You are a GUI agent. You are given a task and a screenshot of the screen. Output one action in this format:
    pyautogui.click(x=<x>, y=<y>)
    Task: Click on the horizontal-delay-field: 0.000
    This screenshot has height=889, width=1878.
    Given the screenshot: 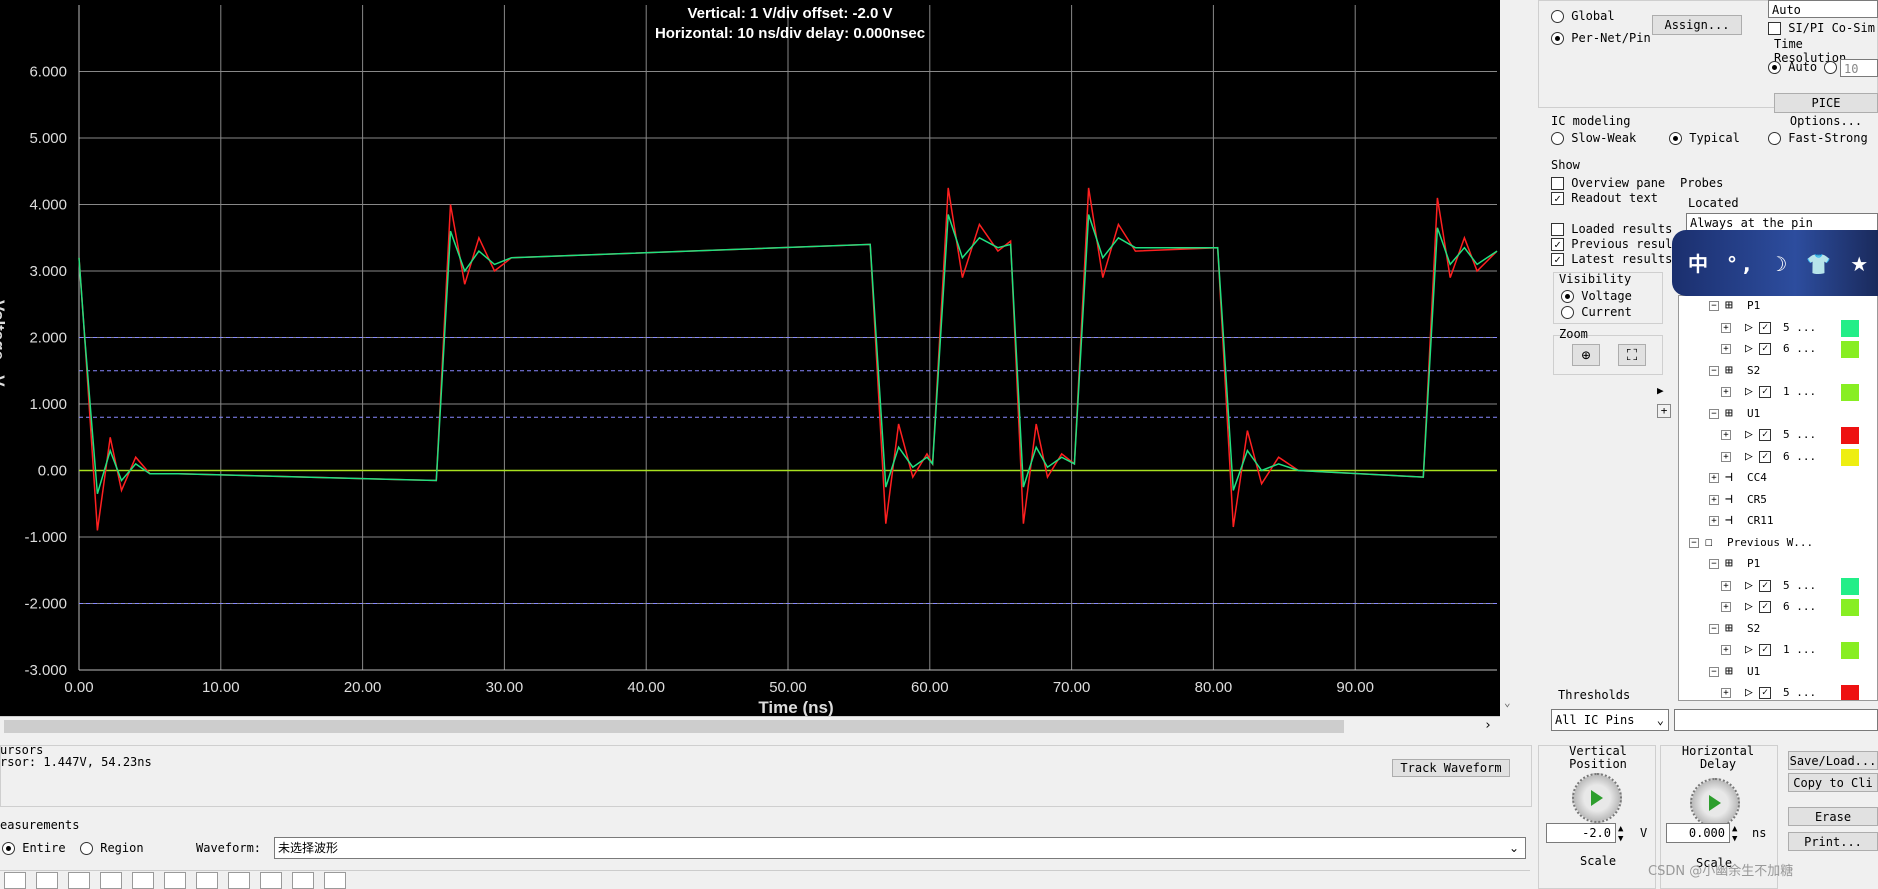 What is the action you would take?
    pyautogui.click(x=1698, y=833)
    